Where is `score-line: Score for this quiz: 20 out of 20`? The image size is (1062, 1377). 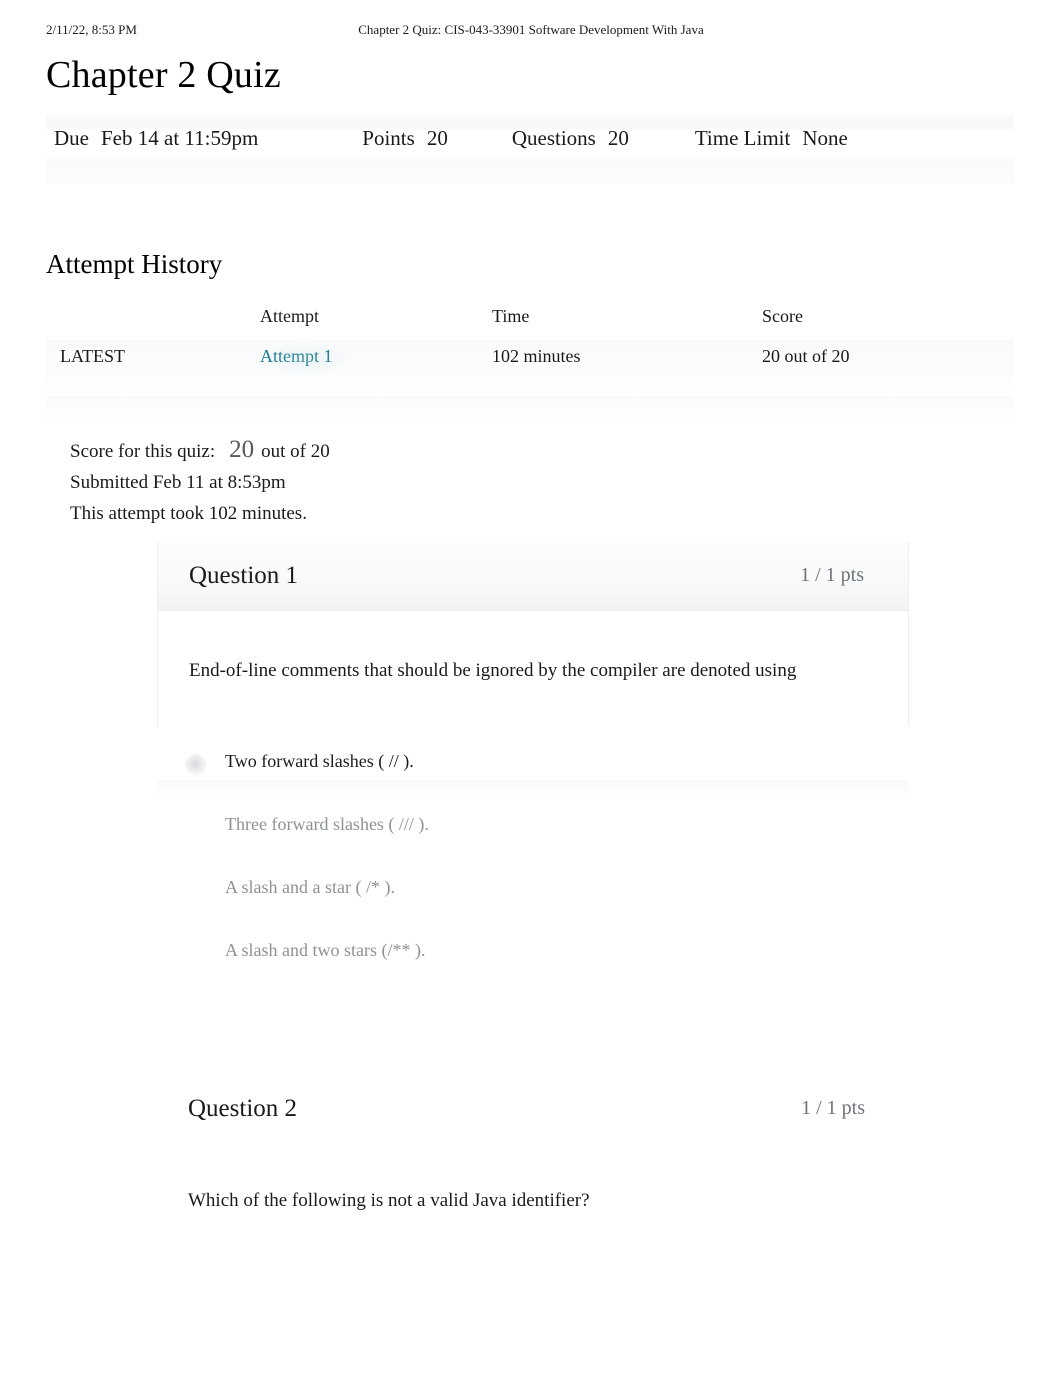
score-line: Score for this quiz: 20 out of 20 is located at coordinates (200, 450).